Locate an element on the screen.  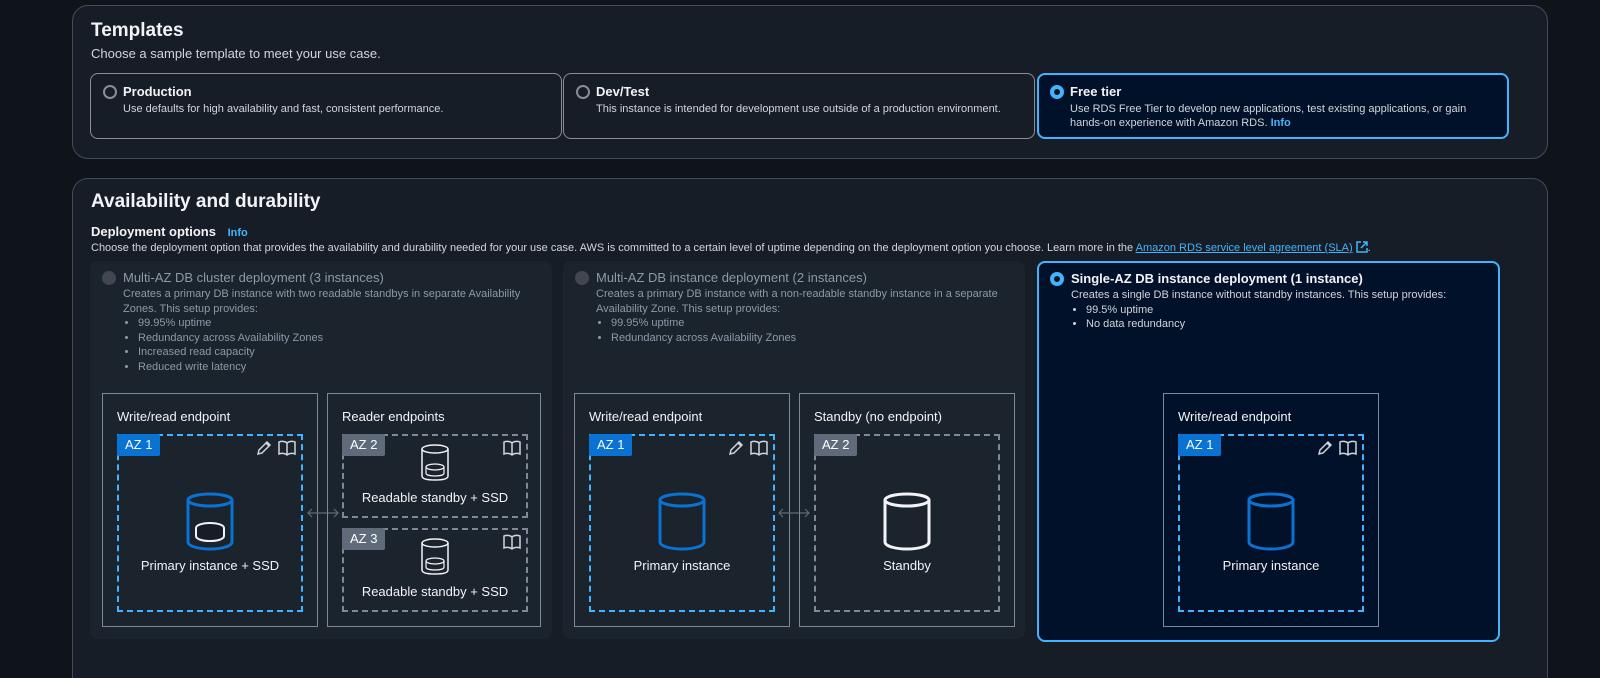
az-zone: AZ 1 Primary instance + SSD is located at coordinates (210, 523).